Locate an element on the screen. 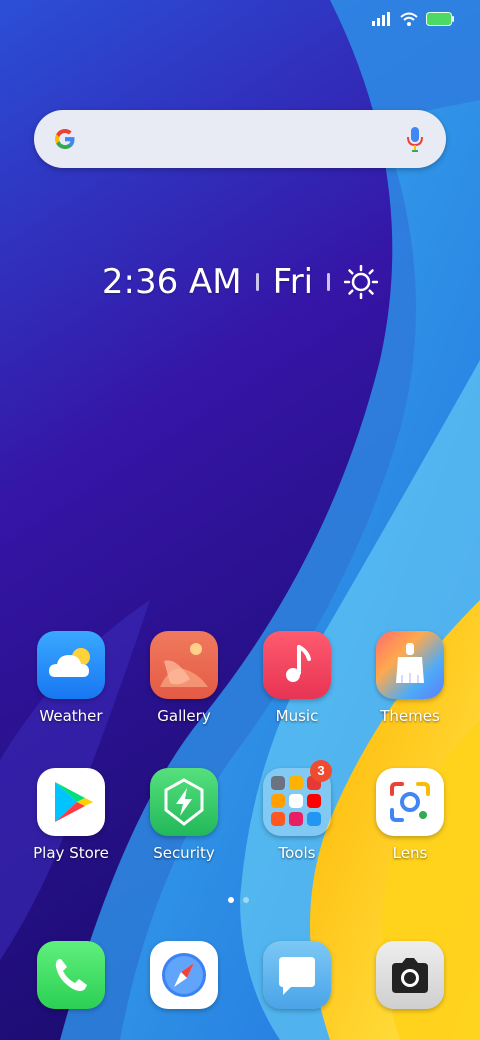 Image resolution: width=480 pixels, height=1040 pixels. status-bar is located at coordinates (413, 19).